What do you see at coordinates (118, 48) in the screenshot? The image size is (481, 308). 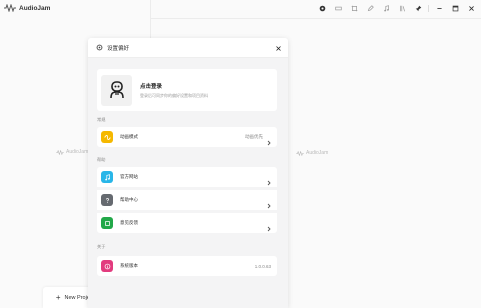 I see `modal-title: 设置偏好` at bounding box center [118, 48].